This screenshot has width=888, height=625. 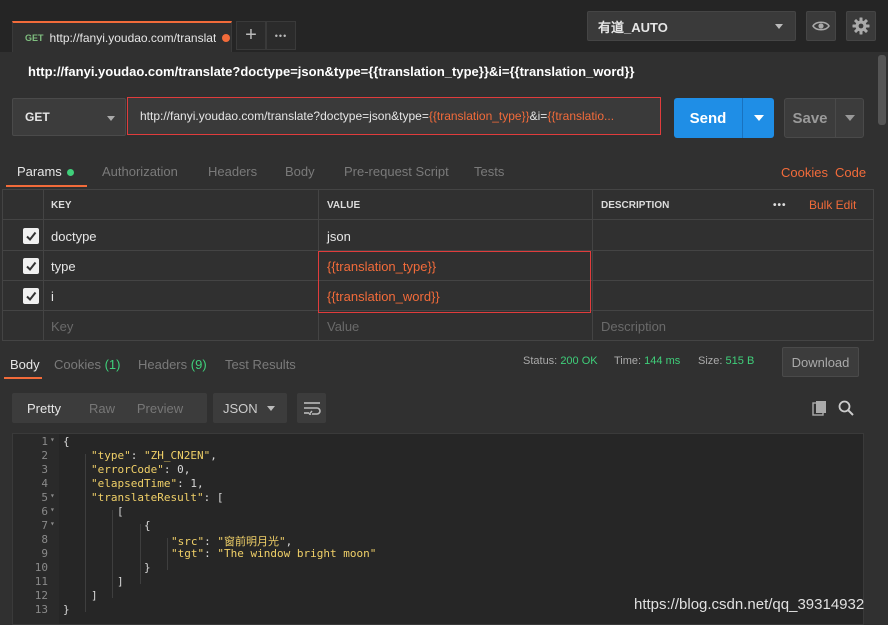 What do you see at coordinates (635, 205) in the screenshot?
I see `column-description: DESCRIPTION` at bounding box center [635, 205].